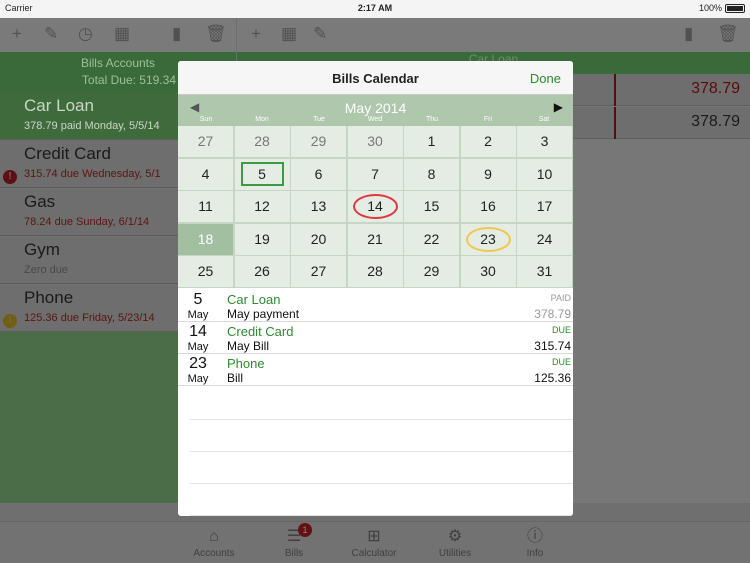 The height and width of the screenshot is (563, 750). I want to click on bill-amount: 378.79, so click(552, 314).